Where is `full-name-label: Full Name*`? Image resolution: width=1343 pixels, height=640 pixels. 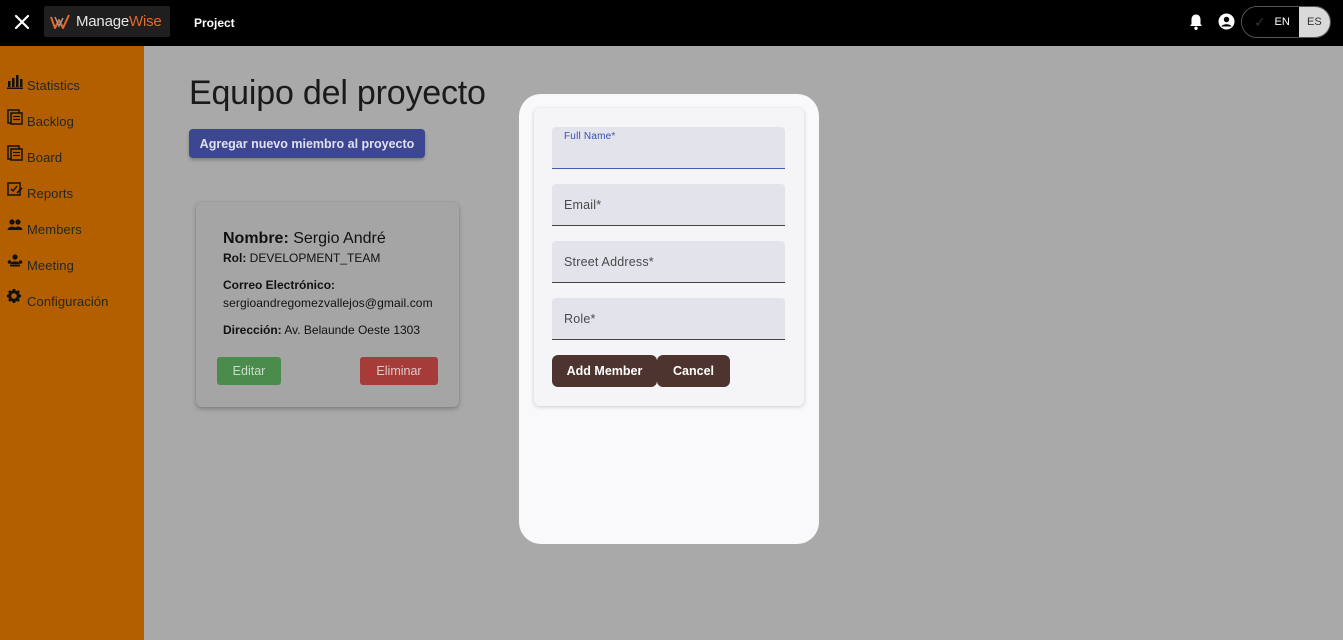 full-name-label: Full Name* is located at coordinates (590, 136).